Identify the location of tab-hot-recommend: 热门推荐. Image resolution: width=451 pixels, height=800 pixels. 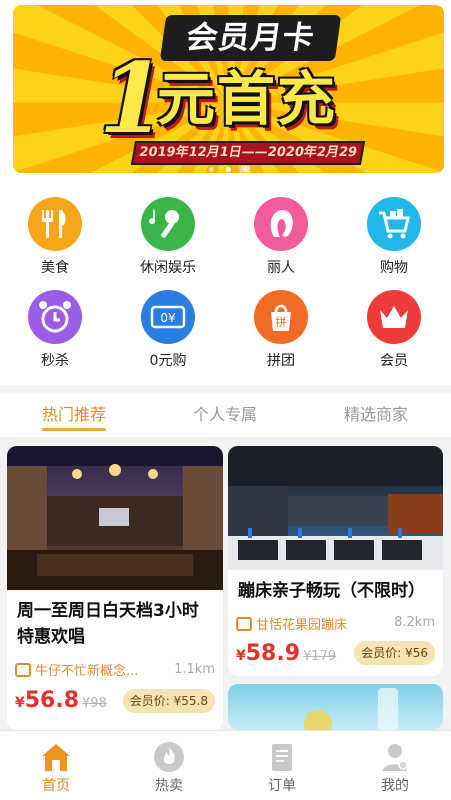
(74, 415).